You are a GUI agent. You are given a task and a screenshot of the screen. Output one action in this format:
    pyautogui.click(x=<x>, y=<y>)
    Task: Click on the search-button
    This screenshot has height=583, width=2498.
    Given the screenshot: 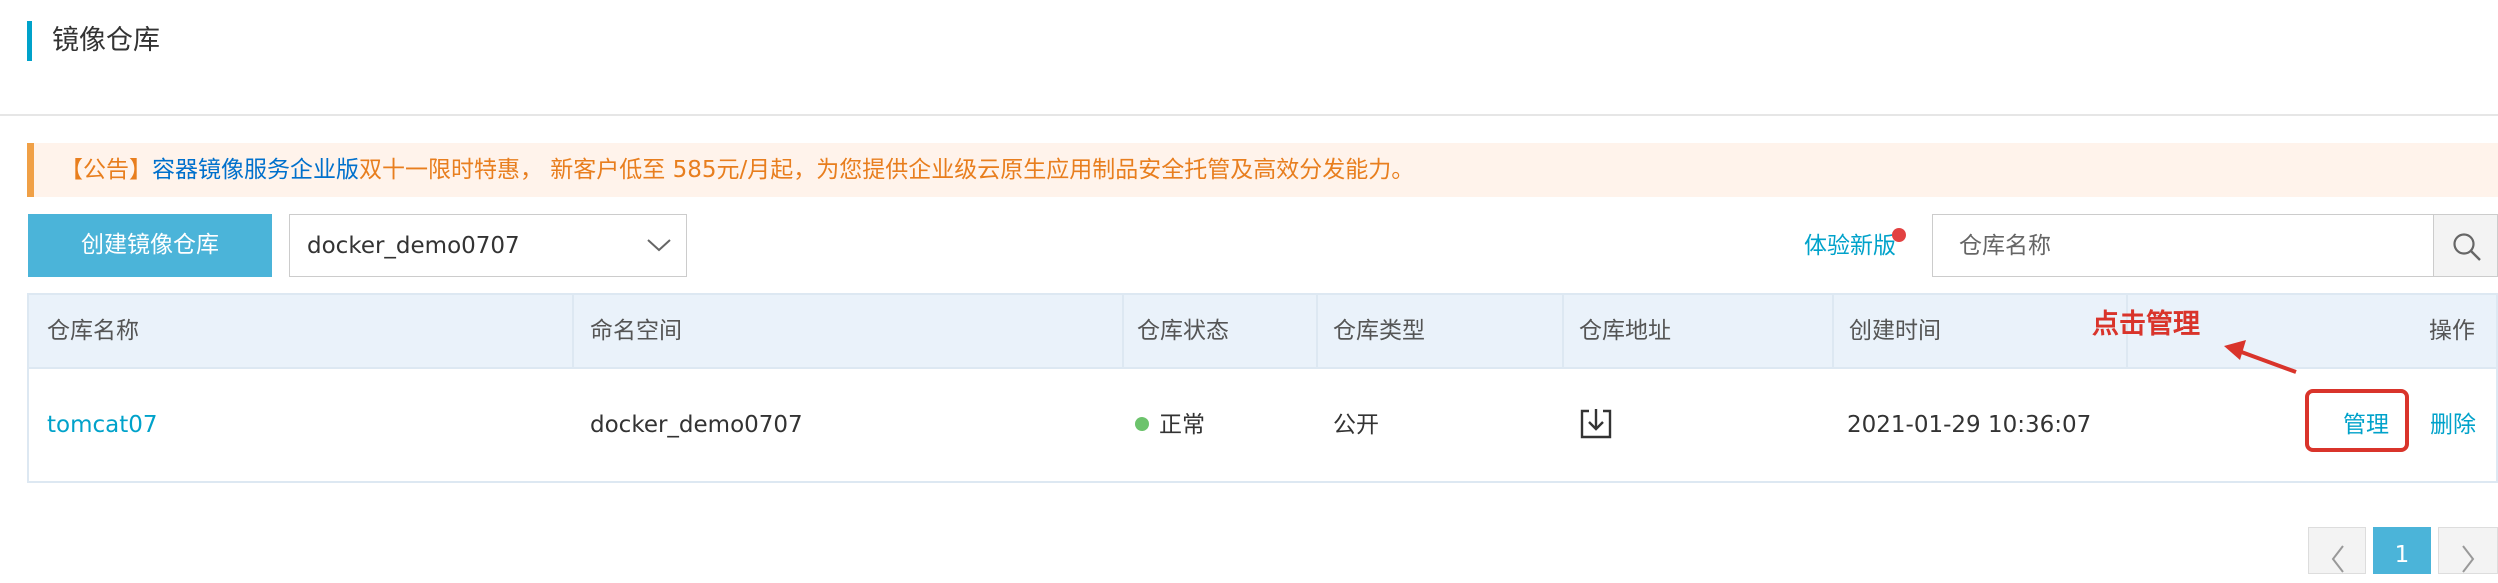 What is the action you would take?
    pyautogui.click(x=2465, y=245)
    